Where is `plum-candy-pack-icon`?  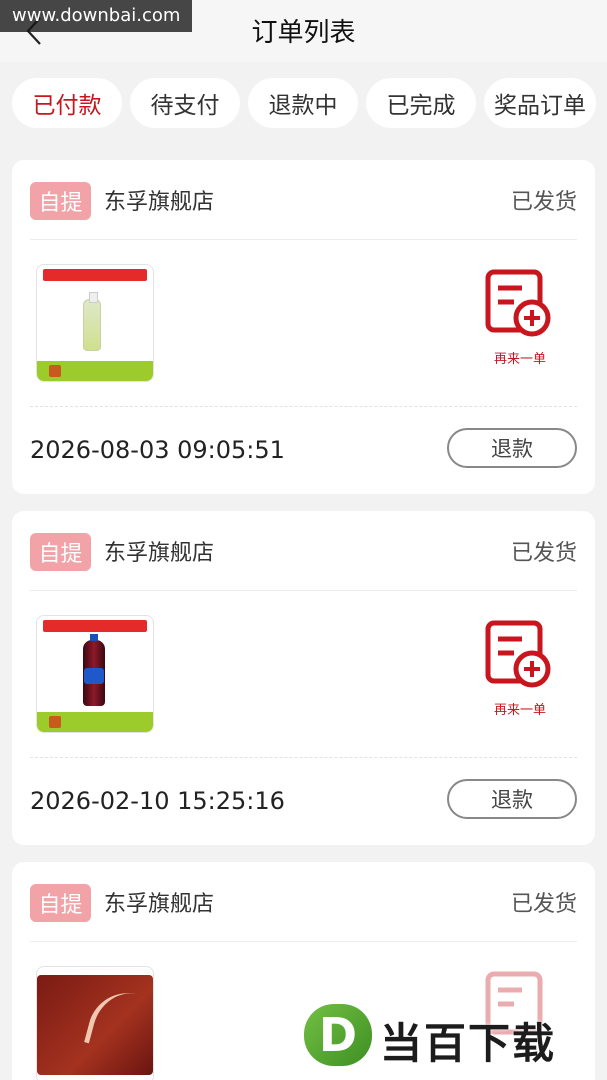
plum-candy-pack-icon is located at coordinates (95, 1025).